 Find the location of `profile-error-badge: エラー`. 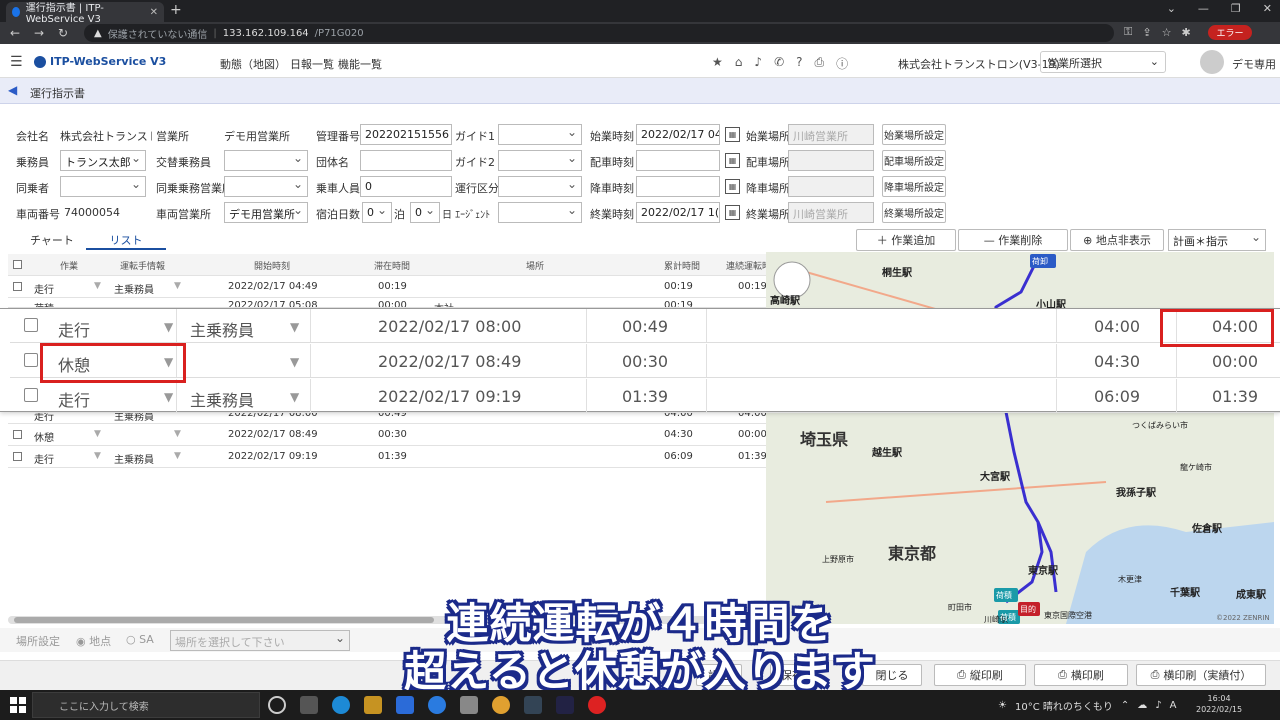

profile-error-badge: エラー is located at coordinates (1230, 32).